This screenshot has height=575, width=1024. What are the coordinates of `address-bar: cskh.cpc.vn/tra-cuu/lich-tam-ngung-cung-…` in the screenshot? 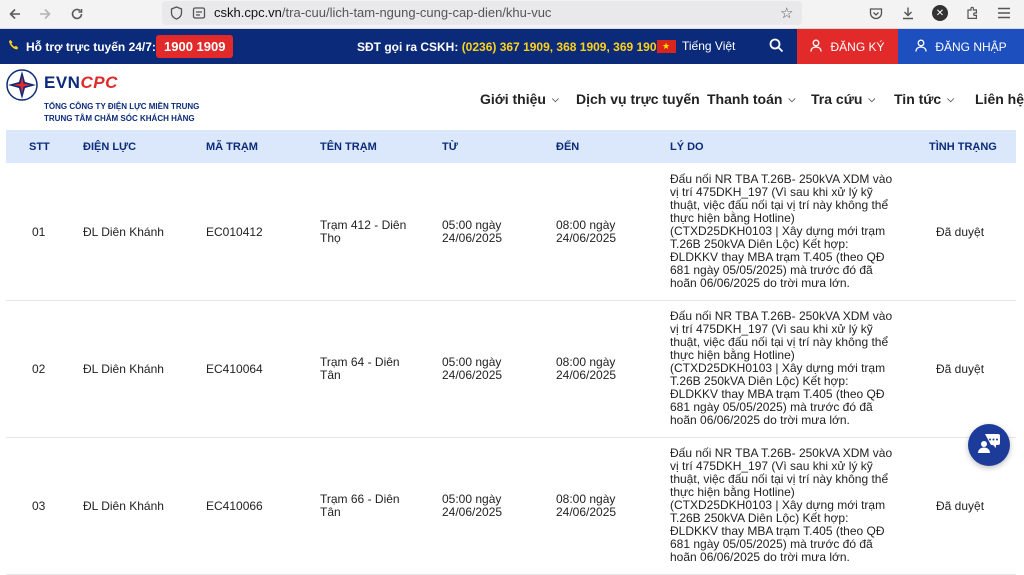 It's located at (482, 13).